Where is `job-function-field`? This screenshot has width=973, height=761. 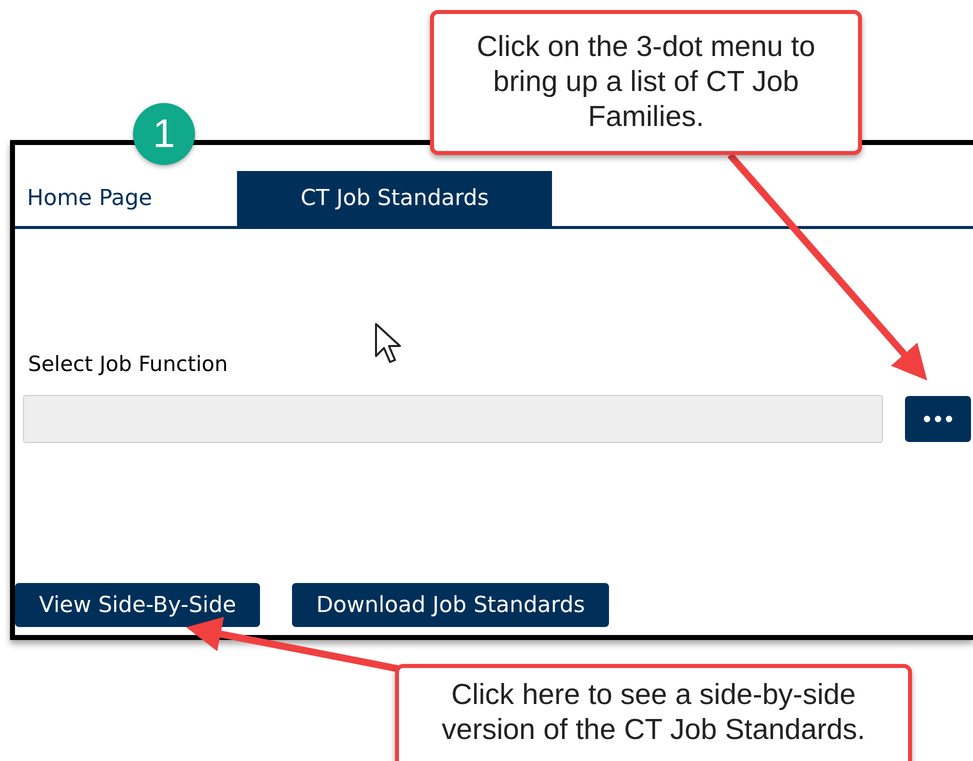
job-function-field is located at coordinates (453, 418).